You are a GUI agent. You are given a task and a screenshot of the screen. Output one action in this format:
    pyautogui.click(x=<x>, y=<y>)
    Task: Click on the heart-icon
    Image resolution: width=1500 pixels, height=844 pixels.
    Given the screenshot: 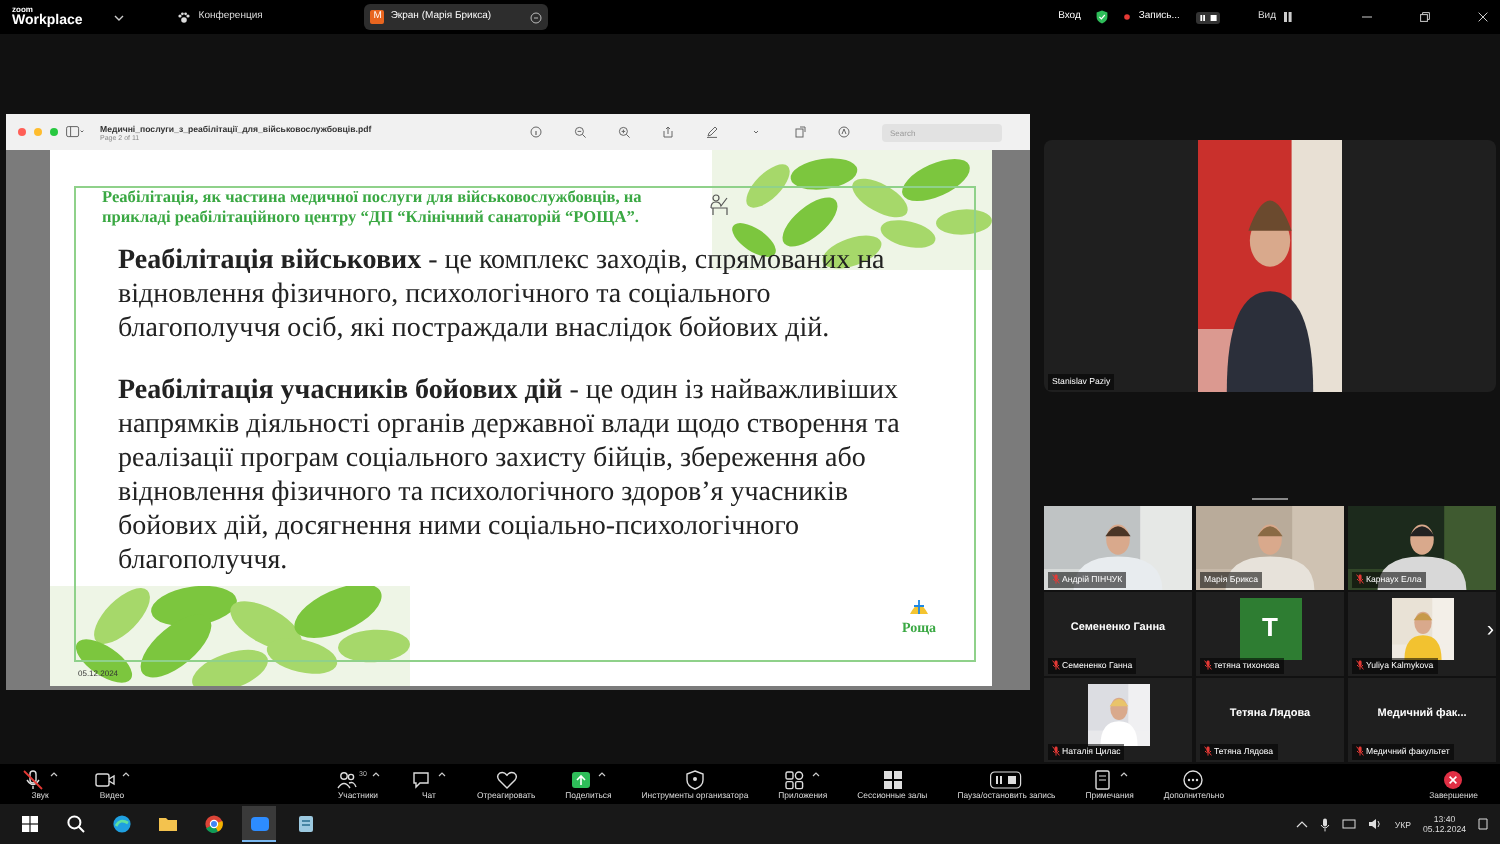 What is the action you would take?
    pyautogui.click(x=506, y=779)
    